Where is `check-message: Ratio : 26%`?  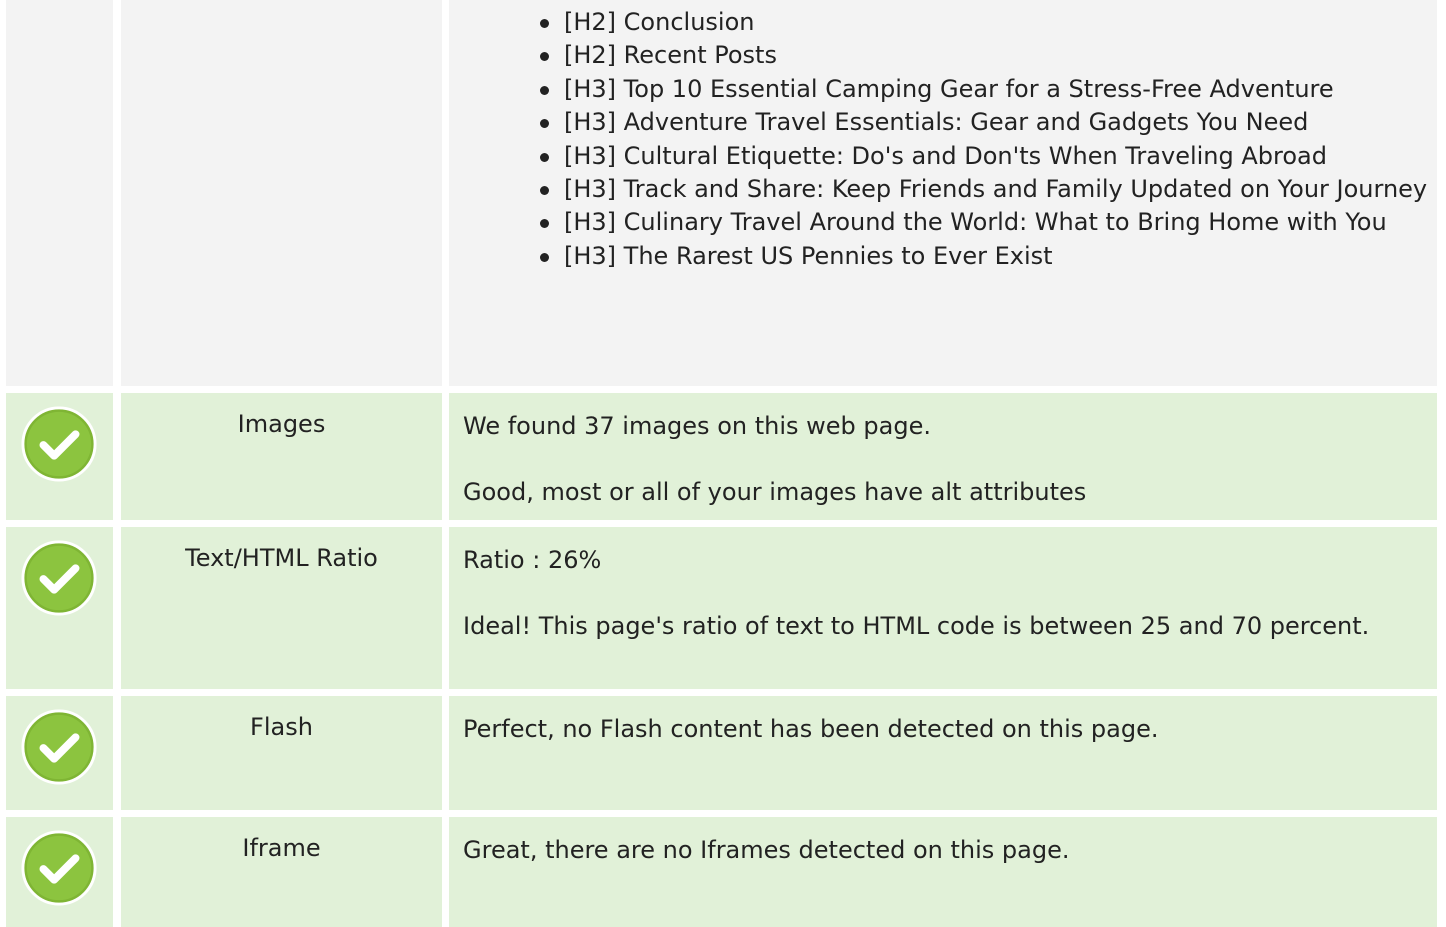
check-message: Ratio : 26% is located at coordinates (532, 560).